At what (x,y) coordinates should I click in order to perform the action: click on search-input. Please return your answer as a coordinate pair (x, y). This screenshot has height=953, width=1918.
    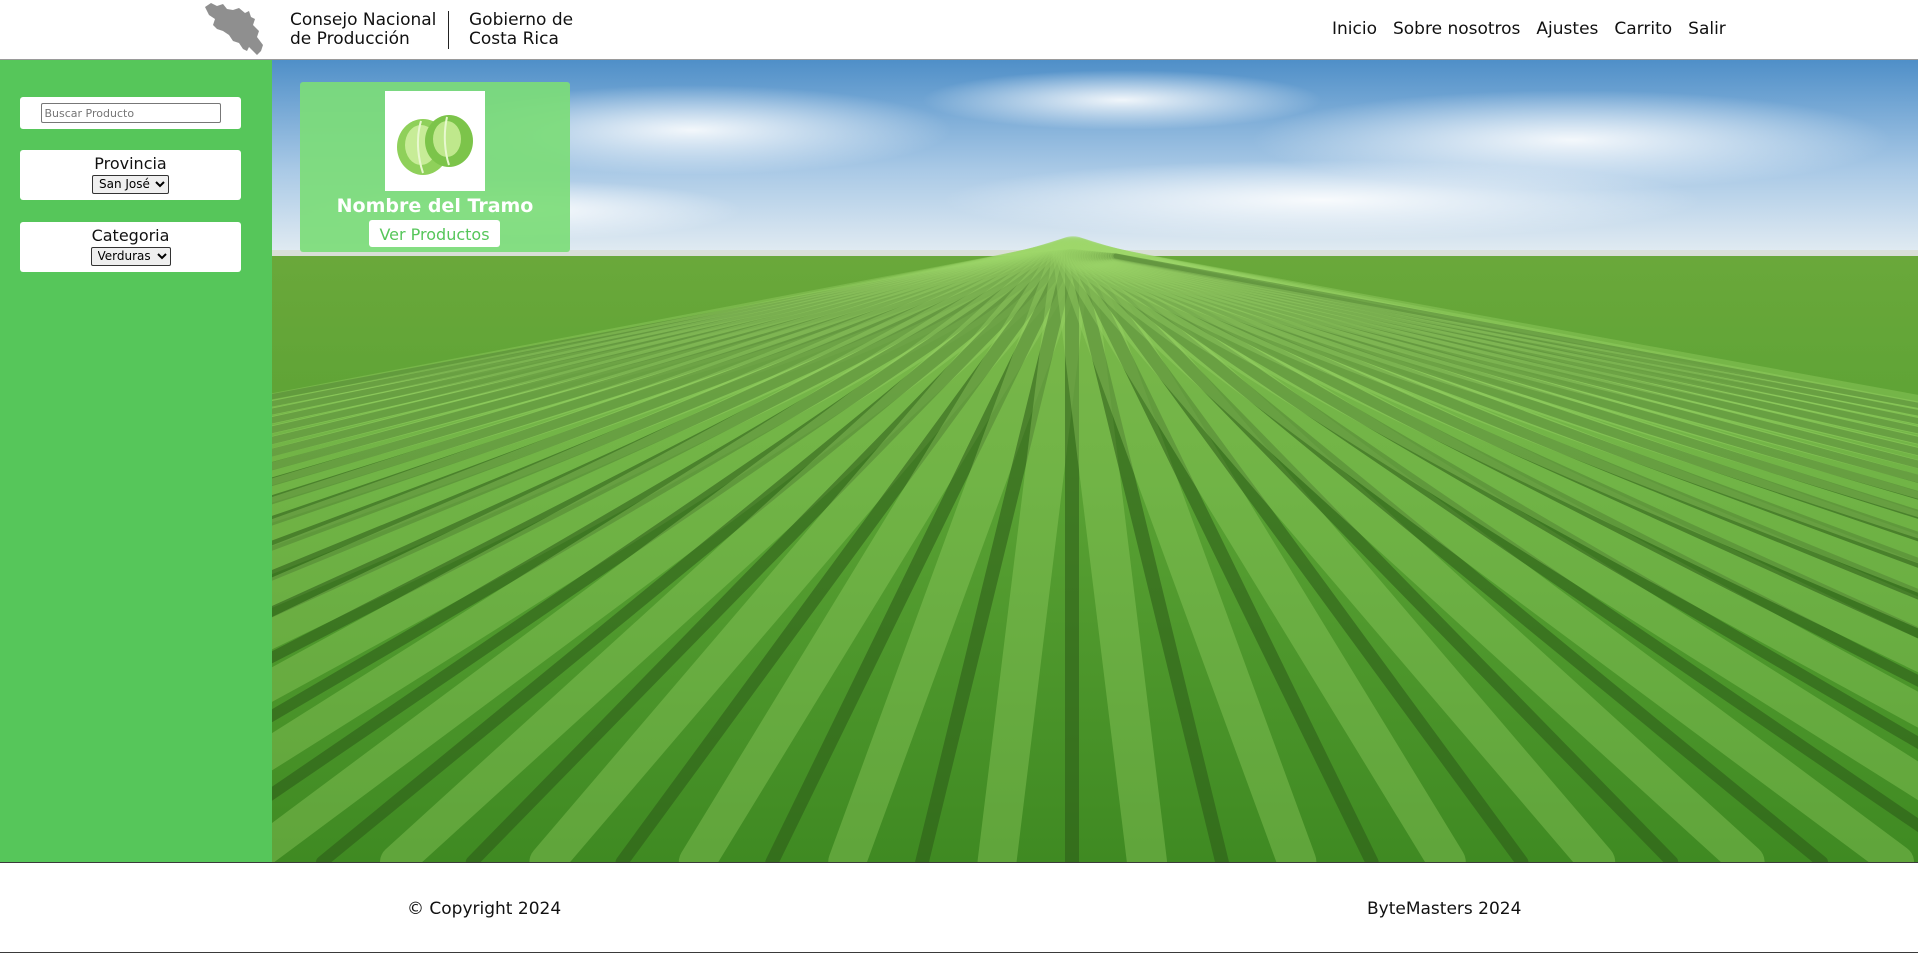
    Looking at the image, I should click on (130, 113).